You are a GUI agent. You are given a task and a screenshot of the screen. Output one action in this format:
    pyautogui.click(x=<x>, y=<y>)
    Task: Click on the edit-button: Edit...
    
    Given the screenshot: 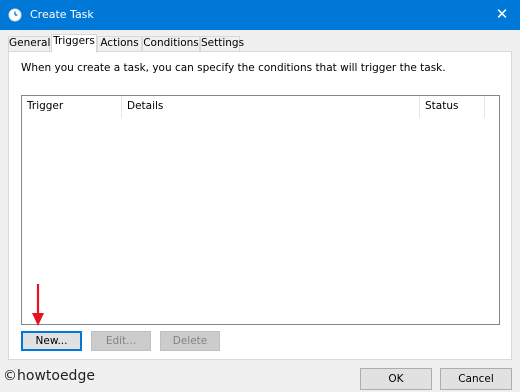 What is the action you would take?
    pyautogui.click(x=121, y=341)
    